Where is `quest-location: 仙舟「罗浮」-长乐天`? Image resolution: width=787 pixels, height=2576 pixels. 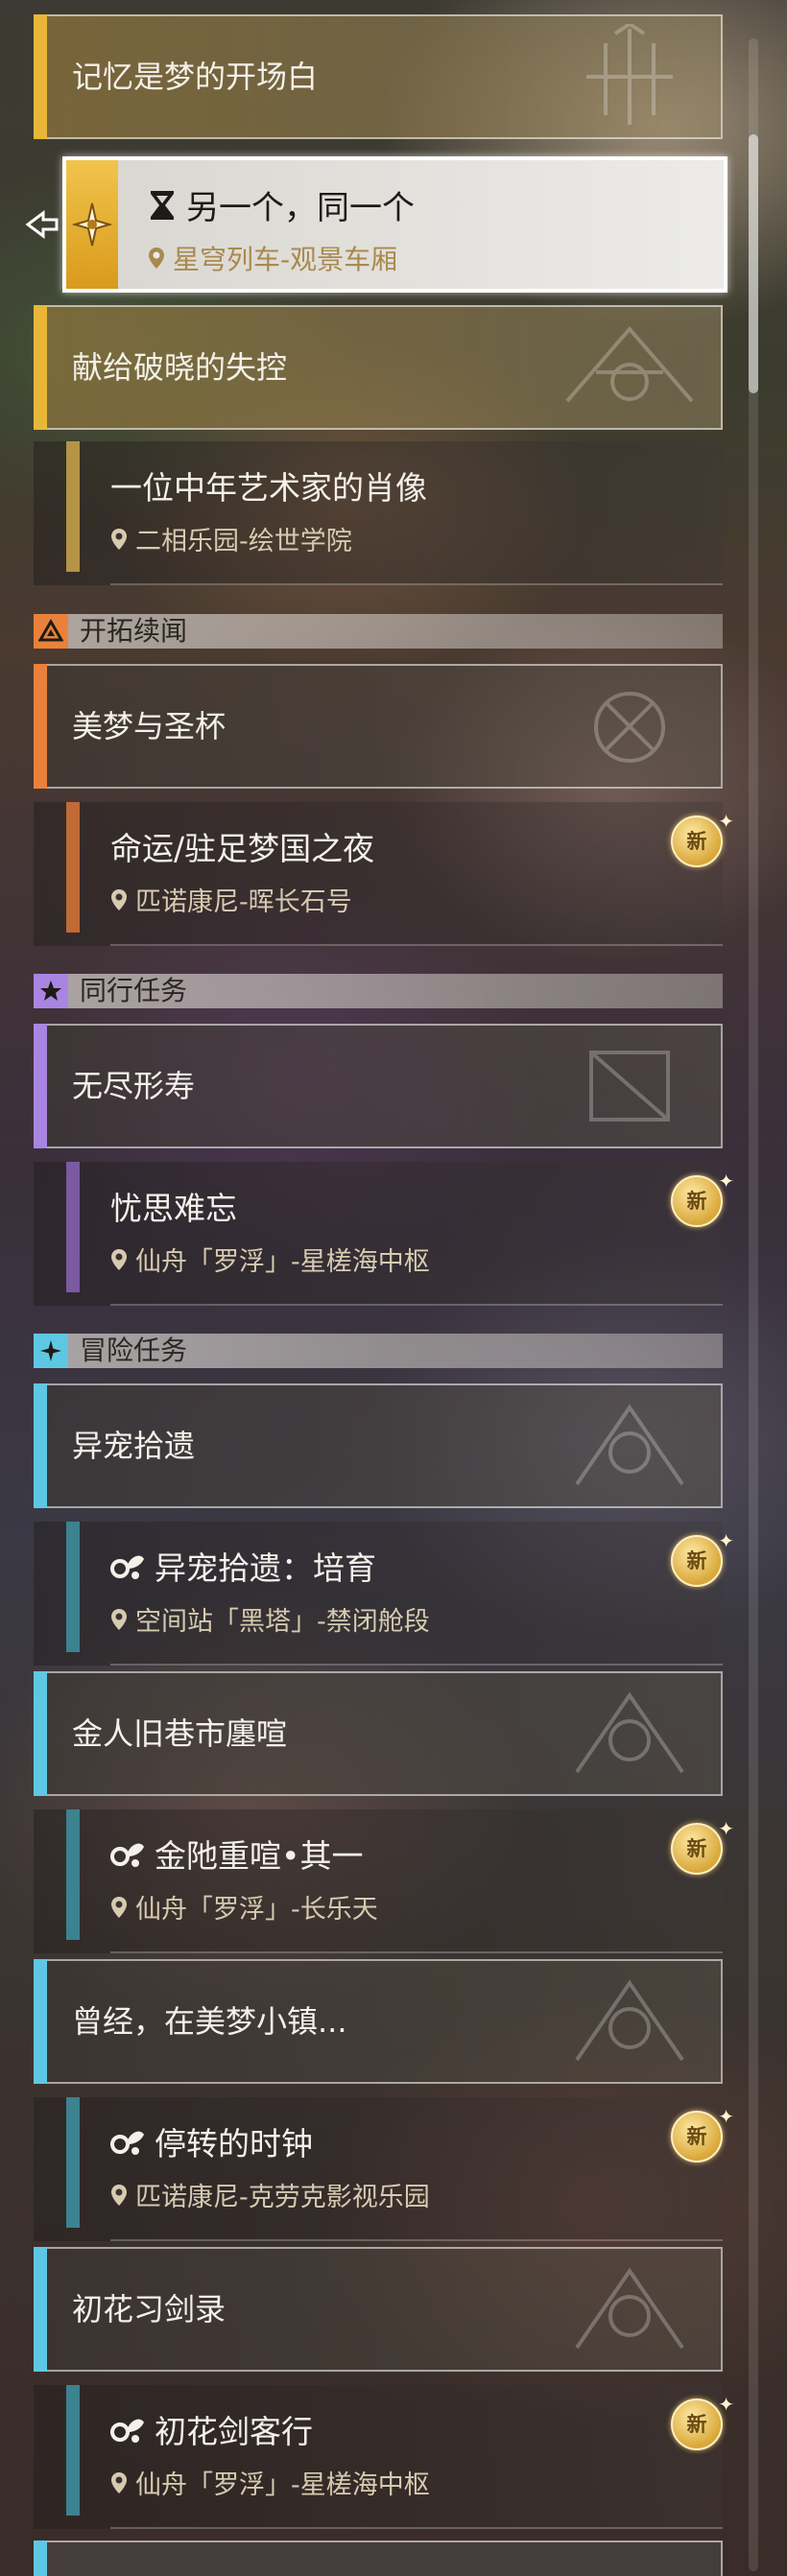 quest-location: 仙舟「罗浮」-长乐天 is located at coordinates (256, 1910).